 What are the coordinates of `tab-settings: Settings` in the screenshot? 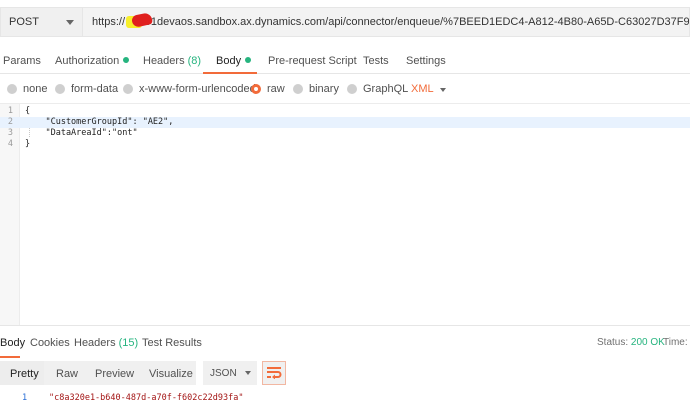 It's located at (426, 61).